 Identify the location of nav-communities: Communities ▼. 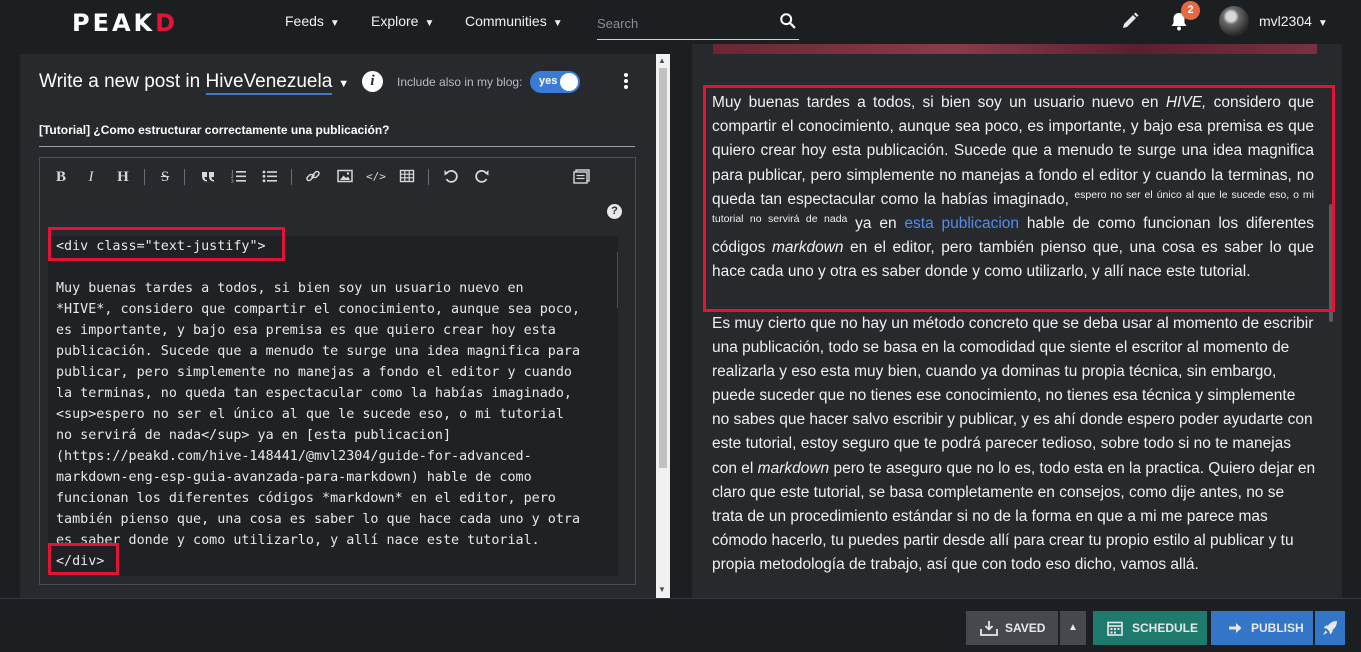
(514, 21).